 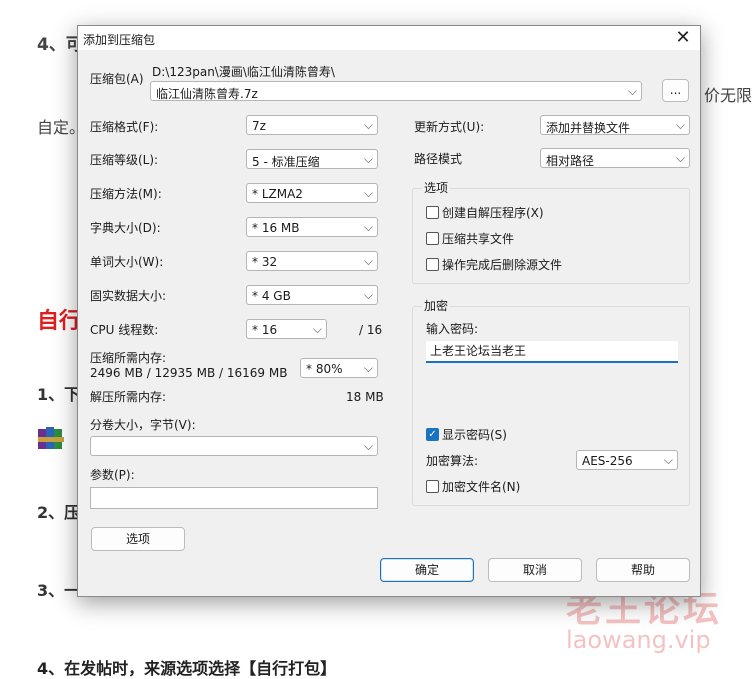 I want to click on sfx-checkbox, so click(x=432, y=212).